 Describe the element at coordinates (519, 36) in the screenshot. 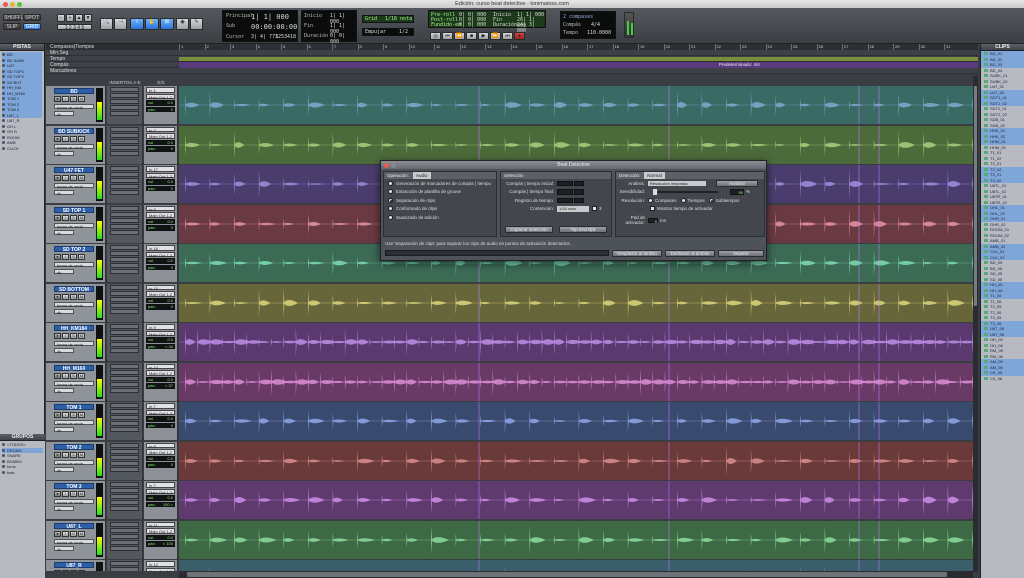

I see `record-icon: ●` at that location.